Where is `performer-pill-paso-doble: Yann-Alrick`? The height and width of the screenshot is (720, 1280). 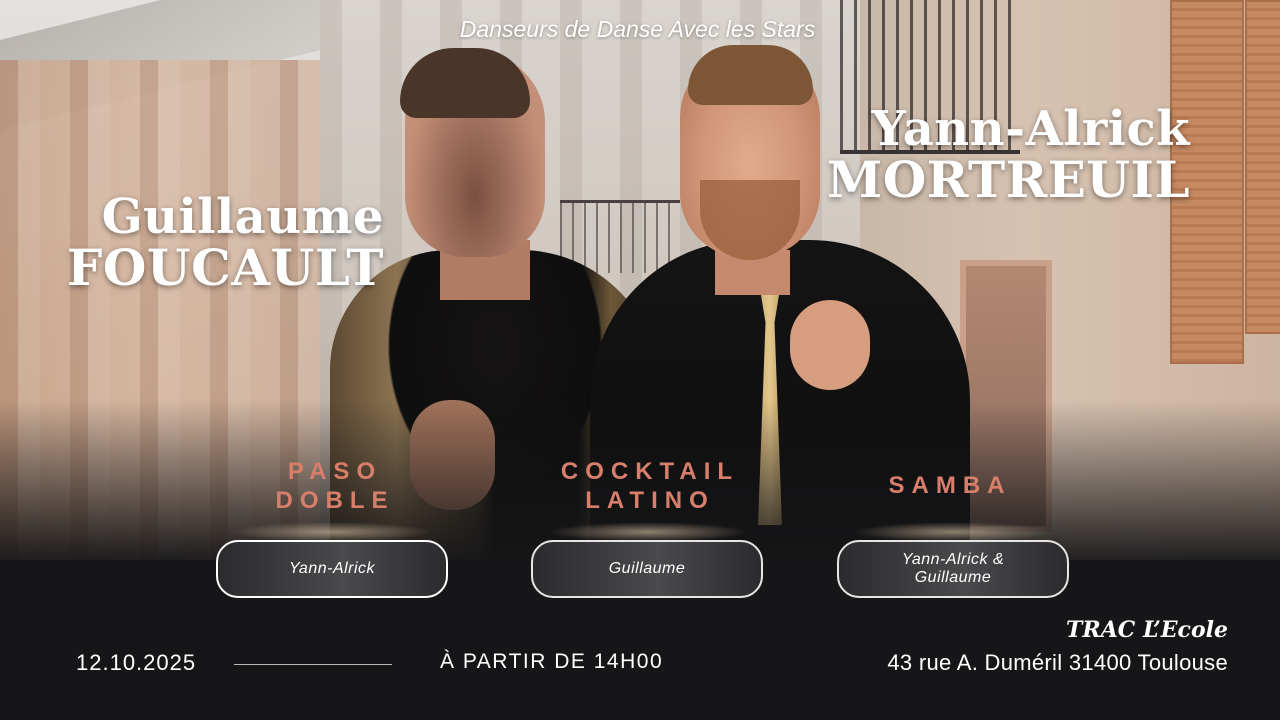 performer-pill-paso-doble: Yann-Alrick is located at coordinates (332, 569).